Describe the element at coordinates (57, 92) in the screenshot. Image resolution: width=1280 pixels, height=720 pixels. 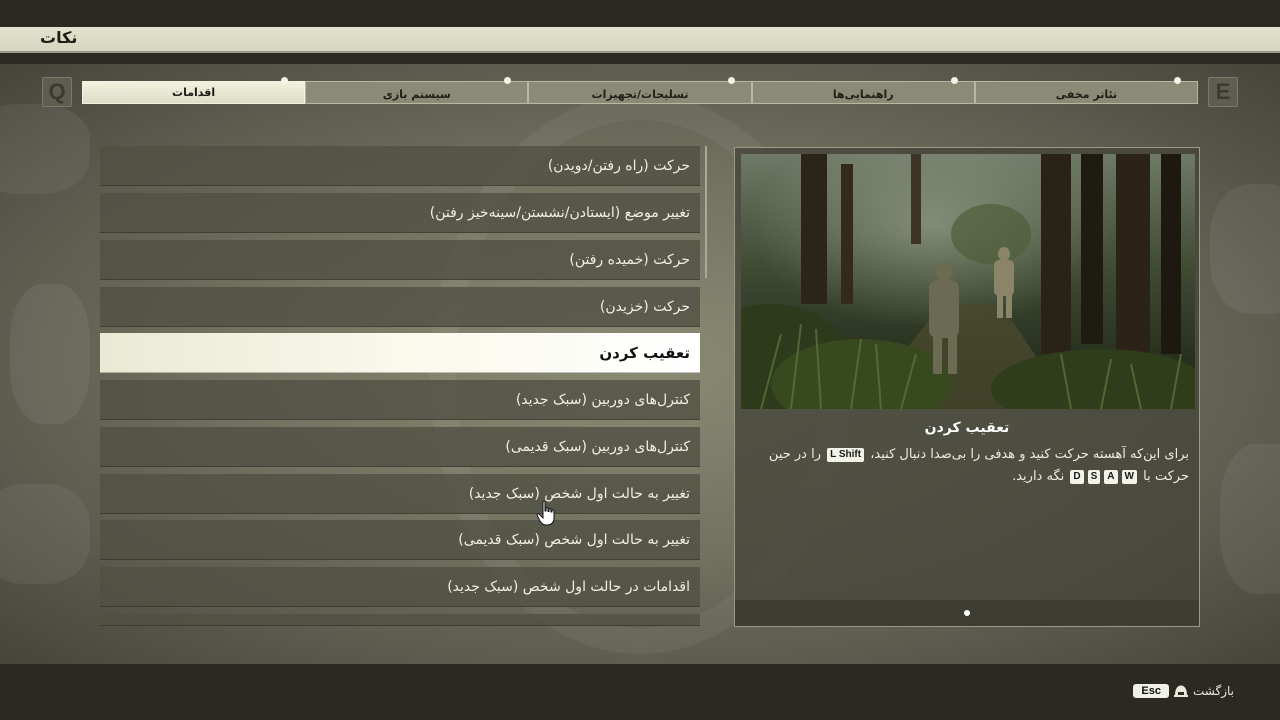
I see `tab-prev-key: Q` at that location.